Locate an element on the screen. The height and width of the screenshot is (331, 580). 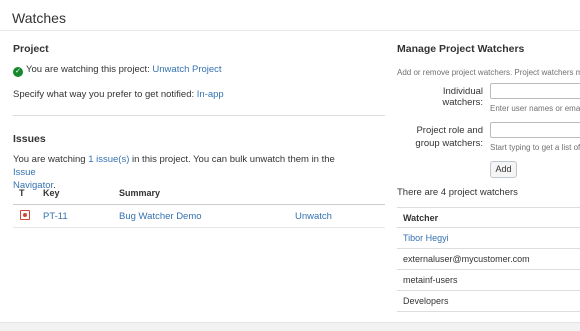
group-label-line2: group watchers: is located at coordinates (449, 143).